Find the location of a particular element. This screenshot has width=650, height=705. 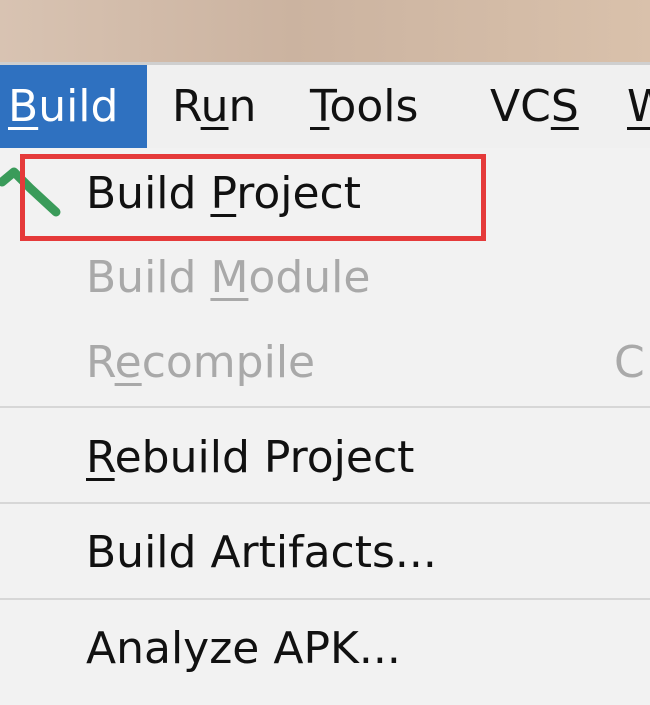

menu-build: Build is located at coordinates (73, 106).